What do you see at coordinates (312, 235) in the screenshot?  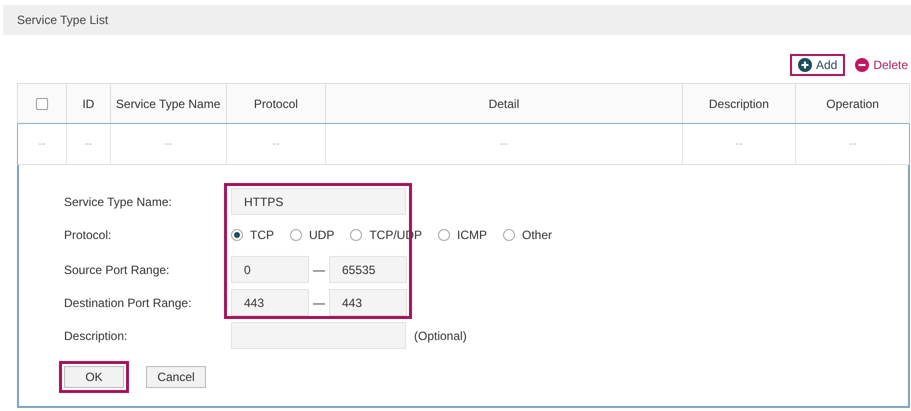 I see `protocol-radio: UDP` at bounding box center [312, 235].